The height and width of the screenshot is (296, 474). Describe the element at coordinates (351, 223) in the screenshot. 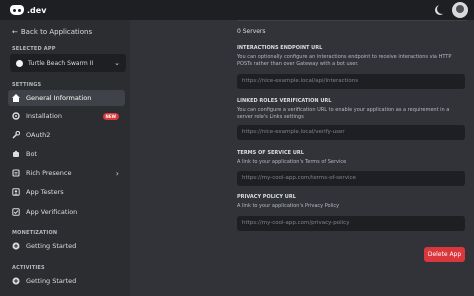

I see `privacy-policy-input: https://my-cool-app.com/privacy-policy` at that location.